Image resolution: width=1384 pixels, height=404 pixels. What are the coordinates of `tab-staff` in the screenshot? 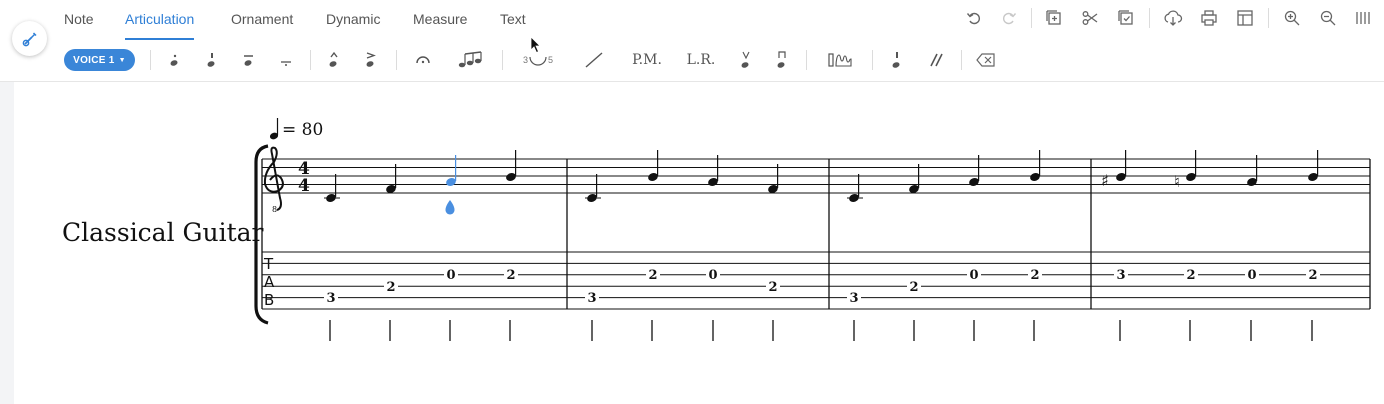 It's located at (816, 280).